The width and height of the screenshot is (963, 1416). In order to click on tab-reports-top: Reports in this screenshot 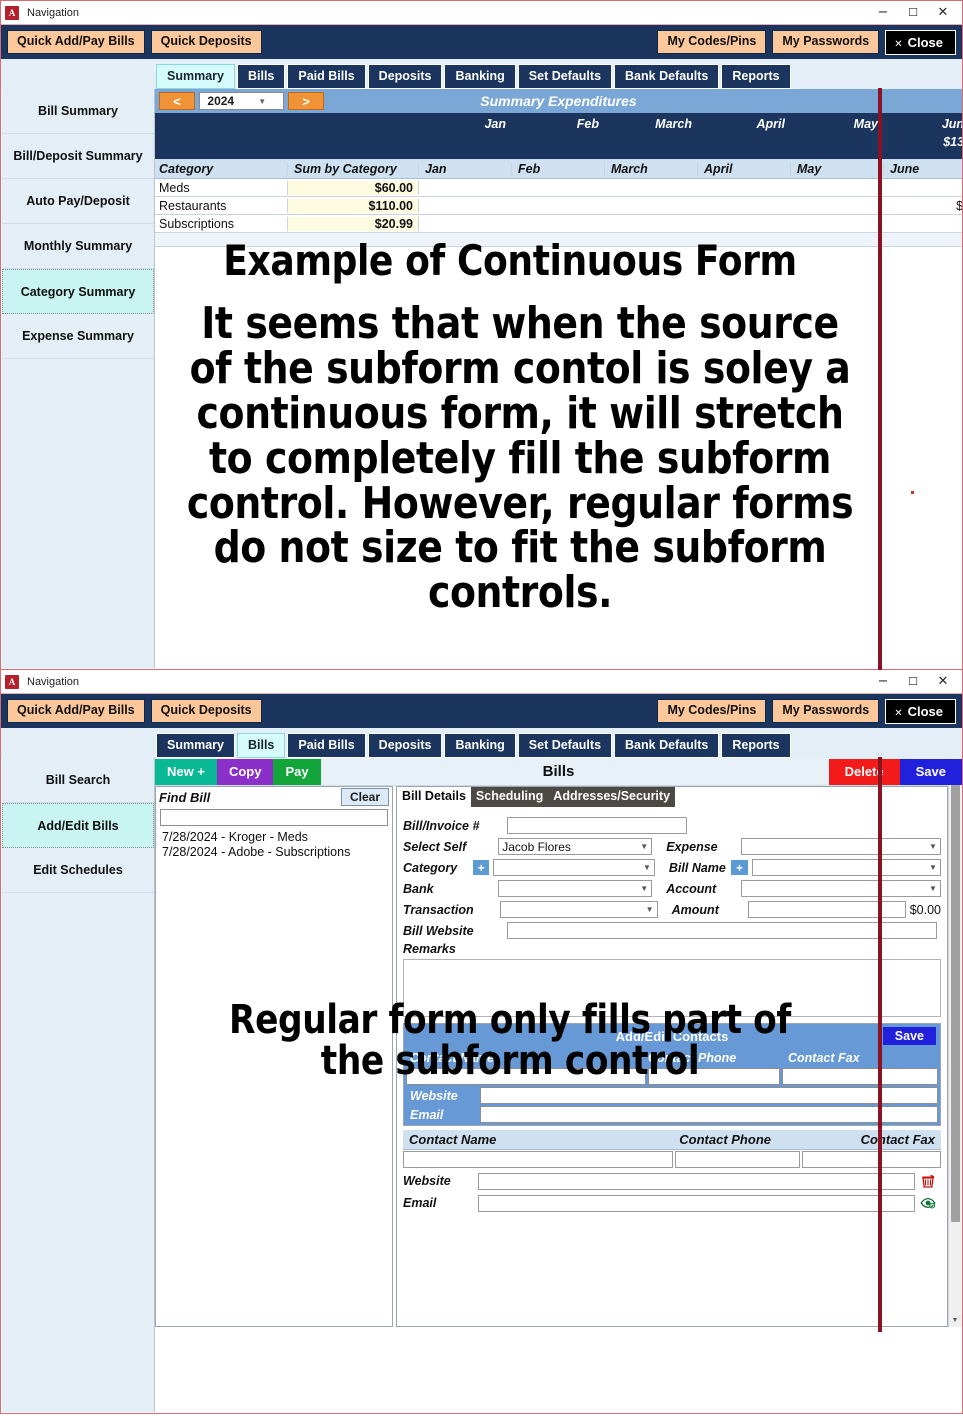, I will do `click(756, 76)`.